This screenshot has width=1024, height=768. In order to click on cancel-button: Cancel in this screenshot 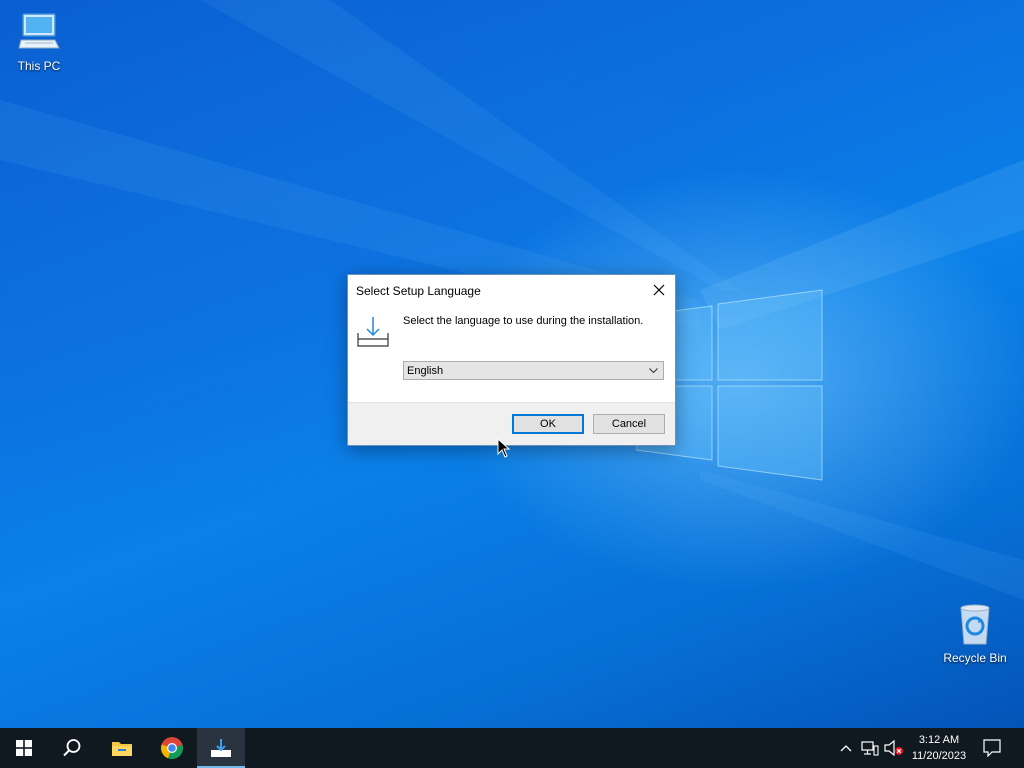, I will do `click(629, 424)`.